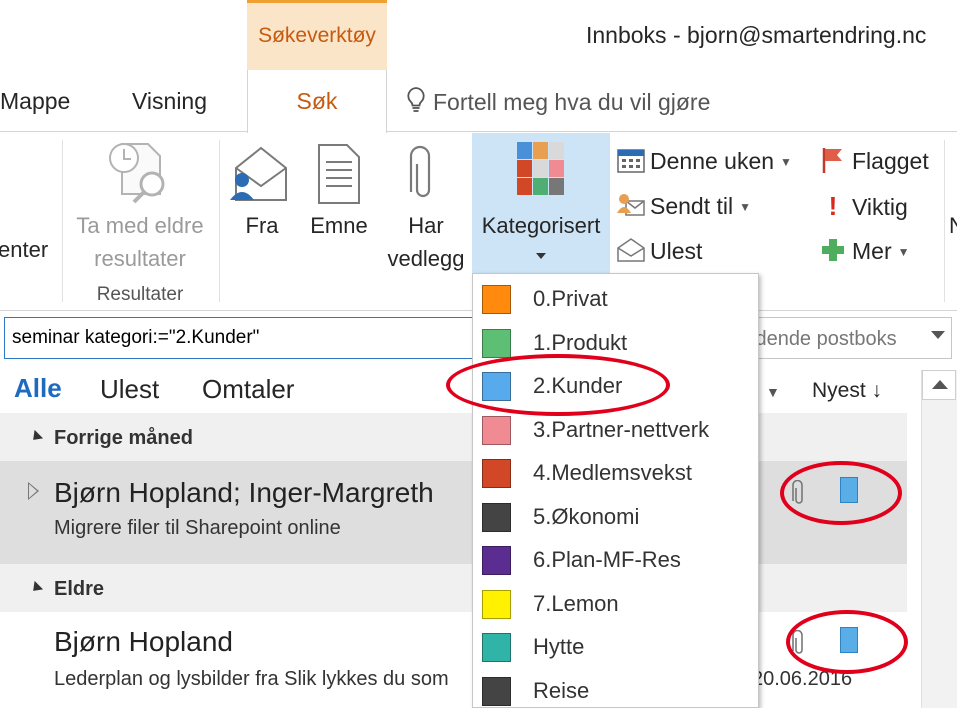 Image resolution: width=957 pixels, height=708 pixels. I want to click on tell-me-label: Fortell meg hva du vil gjøre, so click(572, 102).